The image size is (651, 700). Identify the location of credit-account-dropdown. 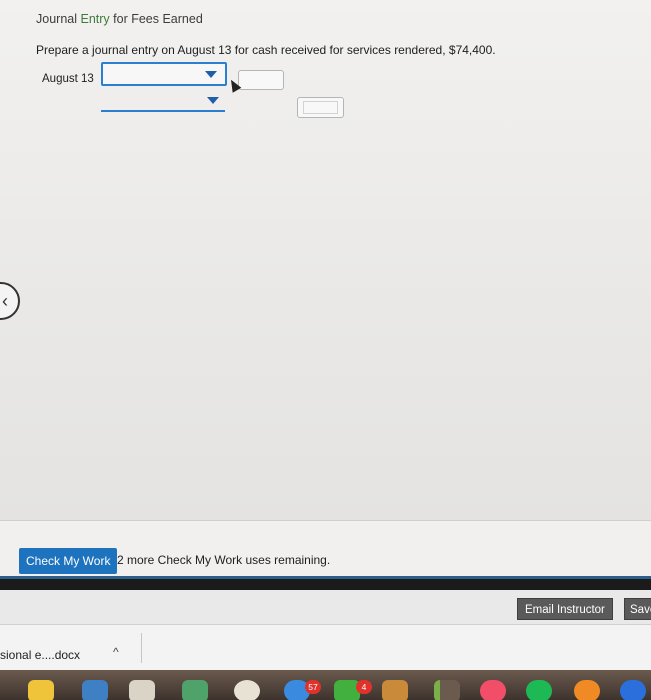
(163, 102).